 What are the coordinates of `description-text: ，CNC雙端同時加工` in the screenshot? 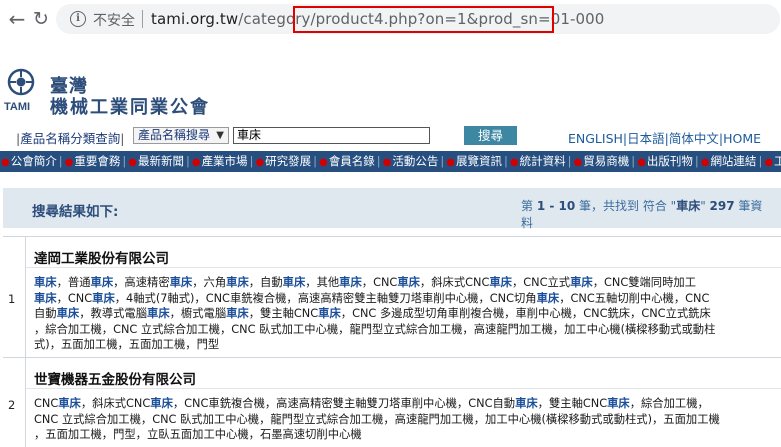 It's located at (644, 282).